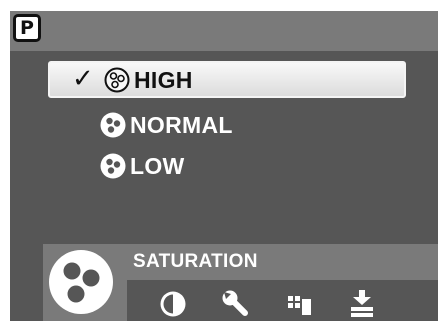 Image resolution: width=438 pixels, height=321 pixels. What do you see at coordinates (157, 166) in the screenshot?
I see `menu-item-label: LOW` at bounding box center [157, 166].